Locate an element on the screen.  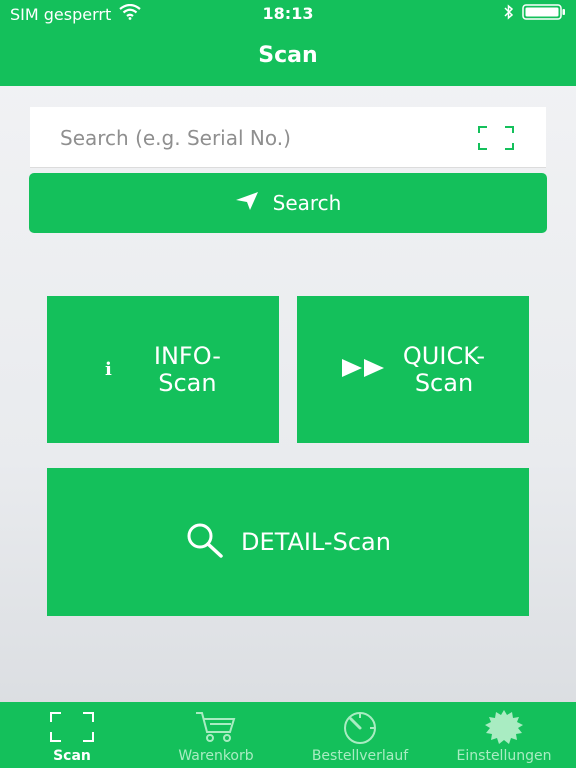
status-time: 18:13 is located at coordinates (288, 13).